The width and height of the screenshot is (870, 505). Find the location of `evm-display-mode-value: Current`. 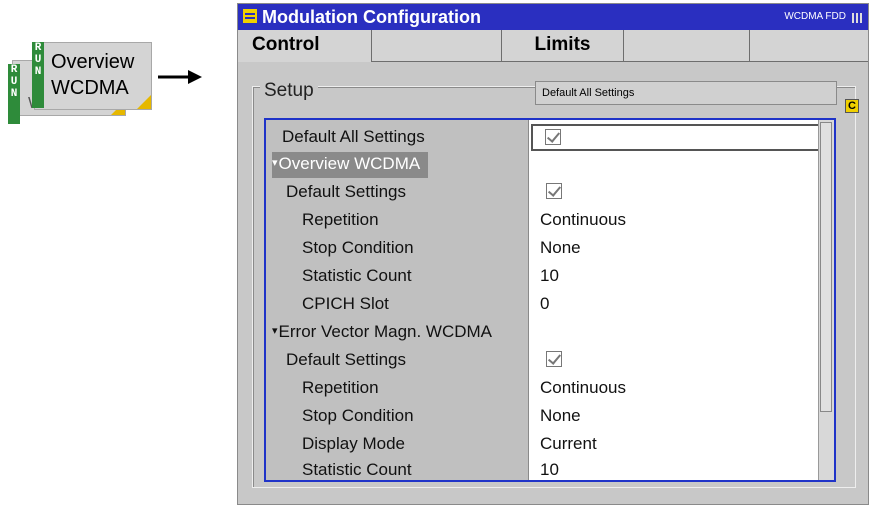

evm-display-mode-value: Current is located at coordinates (568, 444).